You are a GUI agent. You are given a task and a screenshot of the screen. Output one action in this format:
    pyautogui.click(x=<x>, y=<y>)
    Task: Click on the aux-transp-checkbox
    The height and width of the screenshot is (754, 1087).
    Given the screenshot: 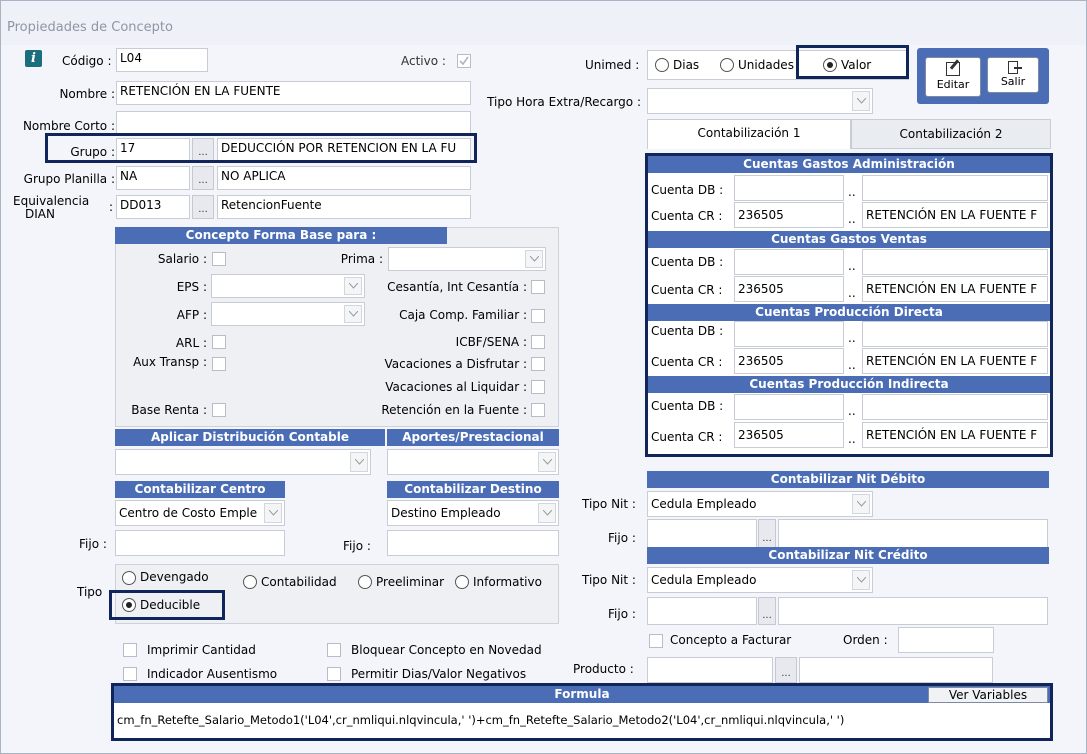 What is the action you would take?
    pyautogui.click(x=219, y=364)
    